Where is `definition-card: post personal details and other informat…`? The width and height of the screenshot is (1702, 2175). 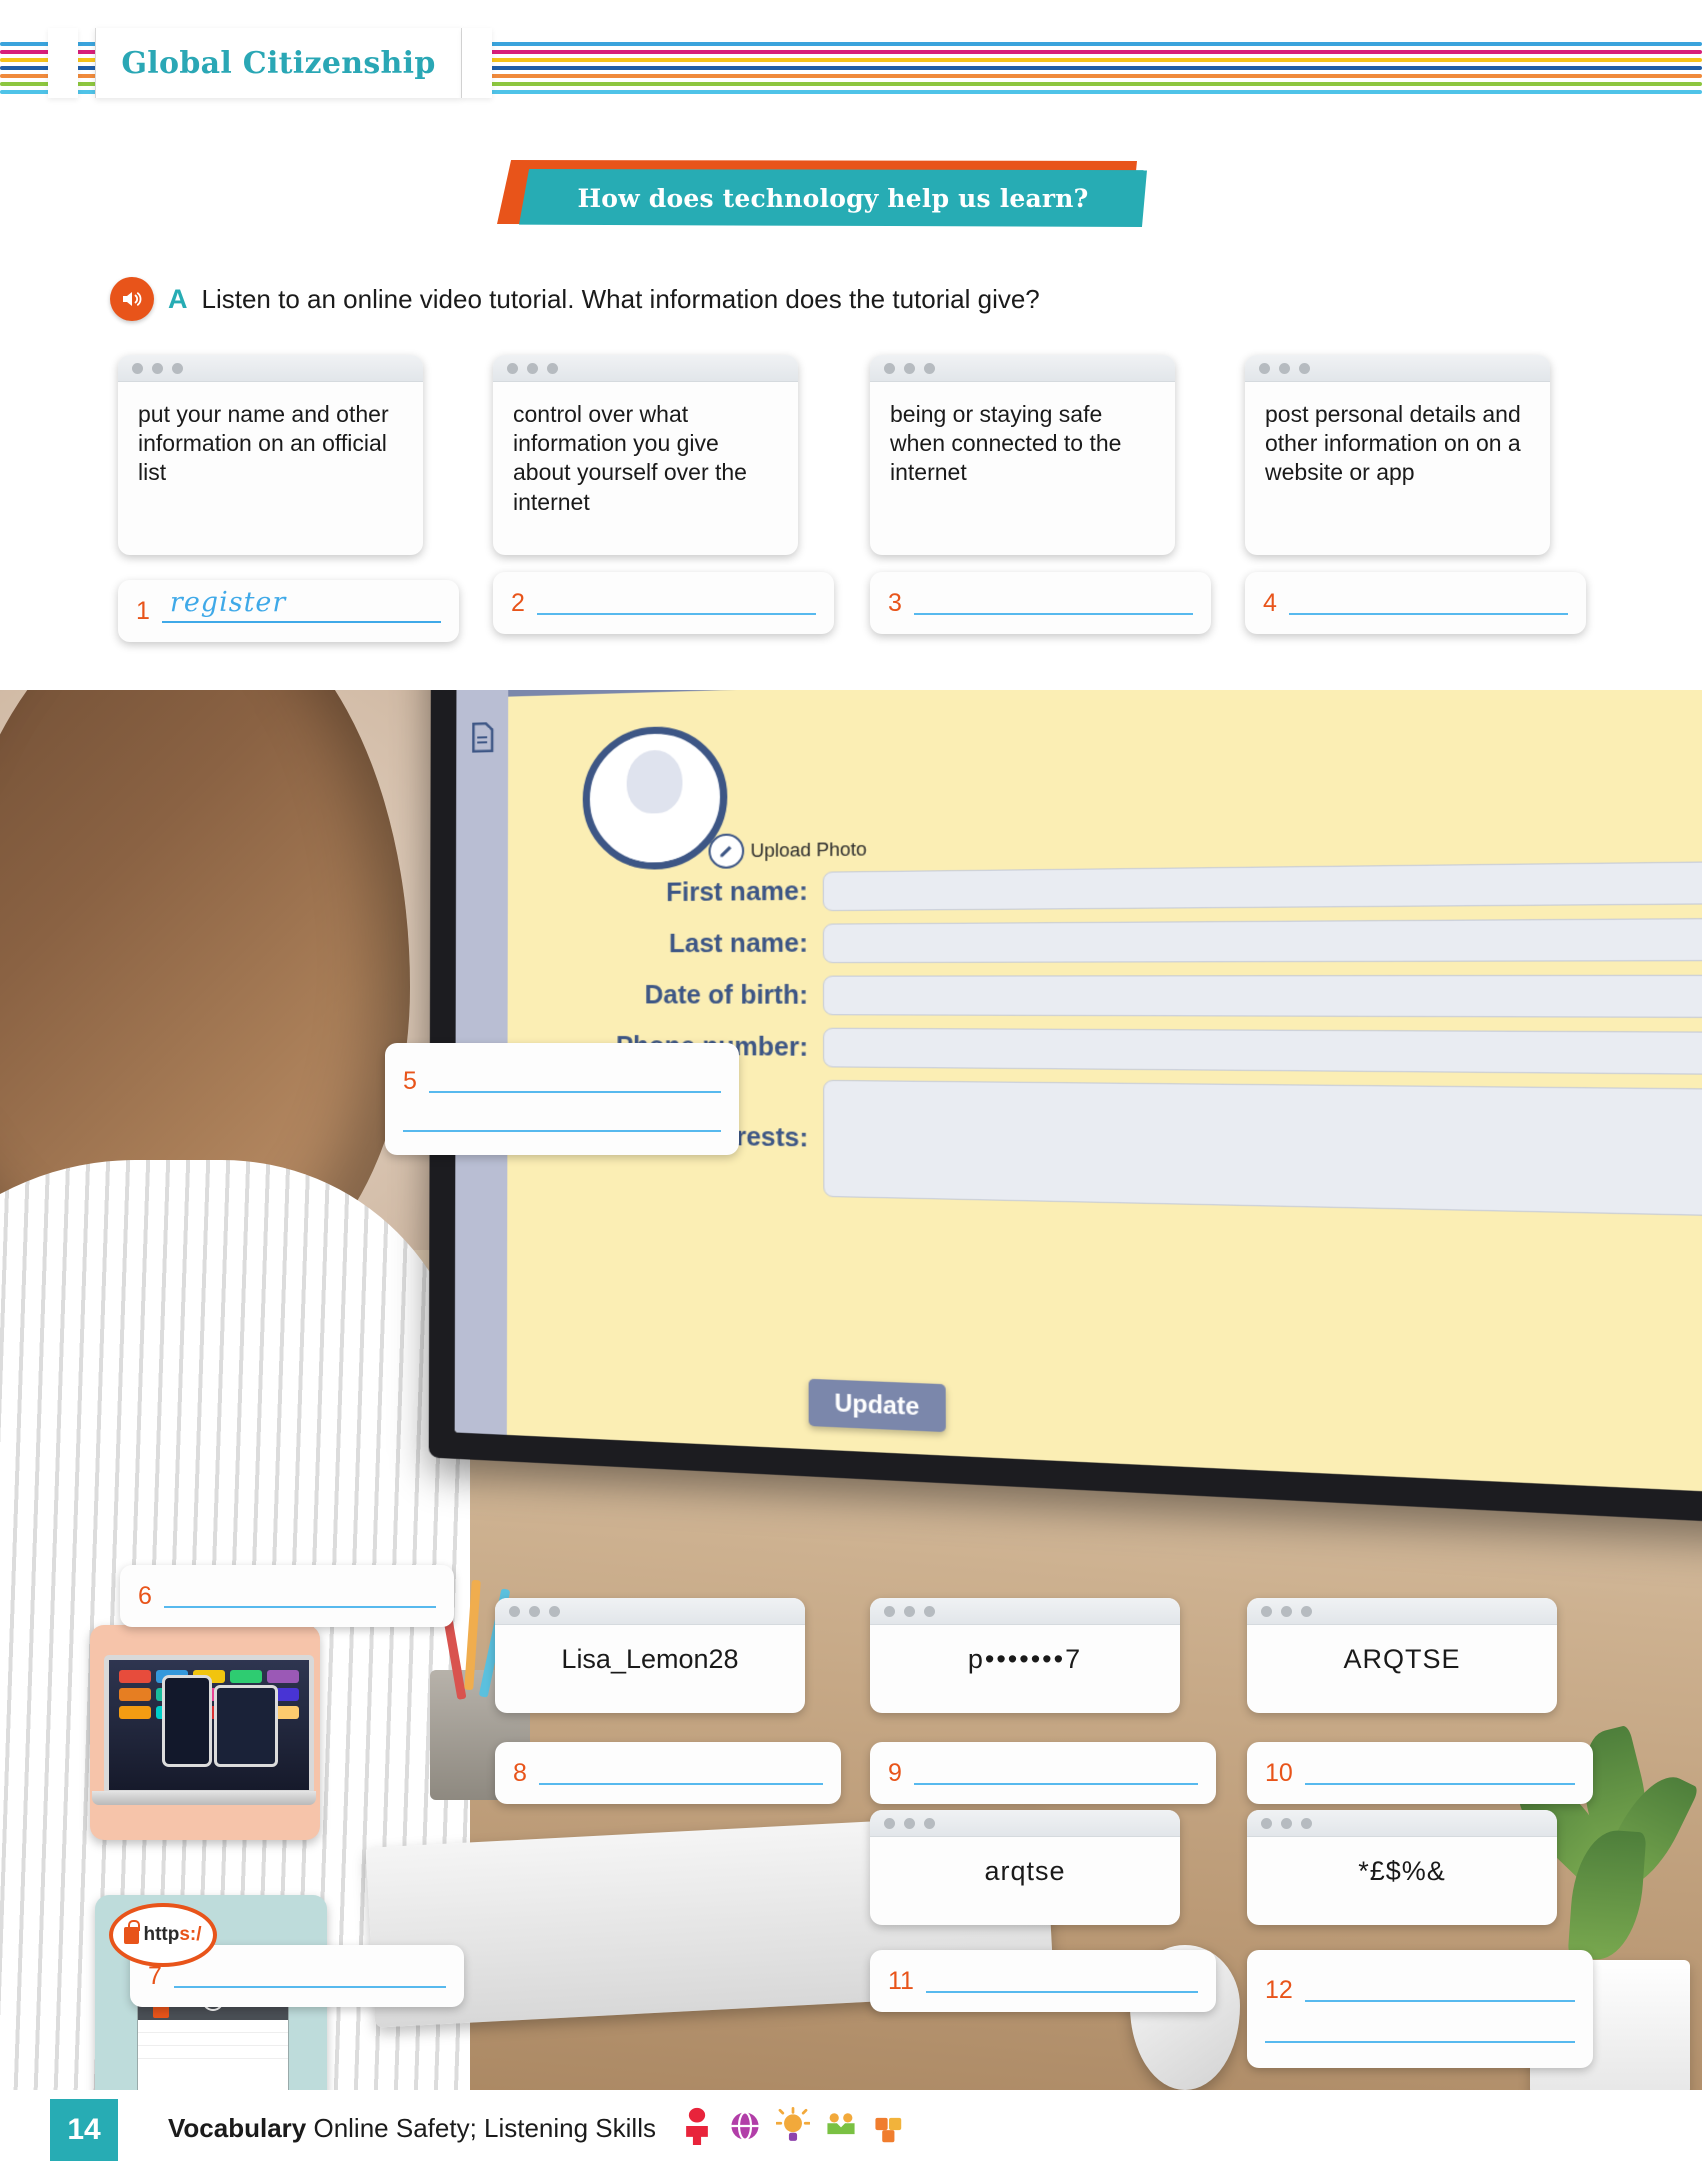 definition-card: post personal details and other informat… is located at coordinates (1397, 455).